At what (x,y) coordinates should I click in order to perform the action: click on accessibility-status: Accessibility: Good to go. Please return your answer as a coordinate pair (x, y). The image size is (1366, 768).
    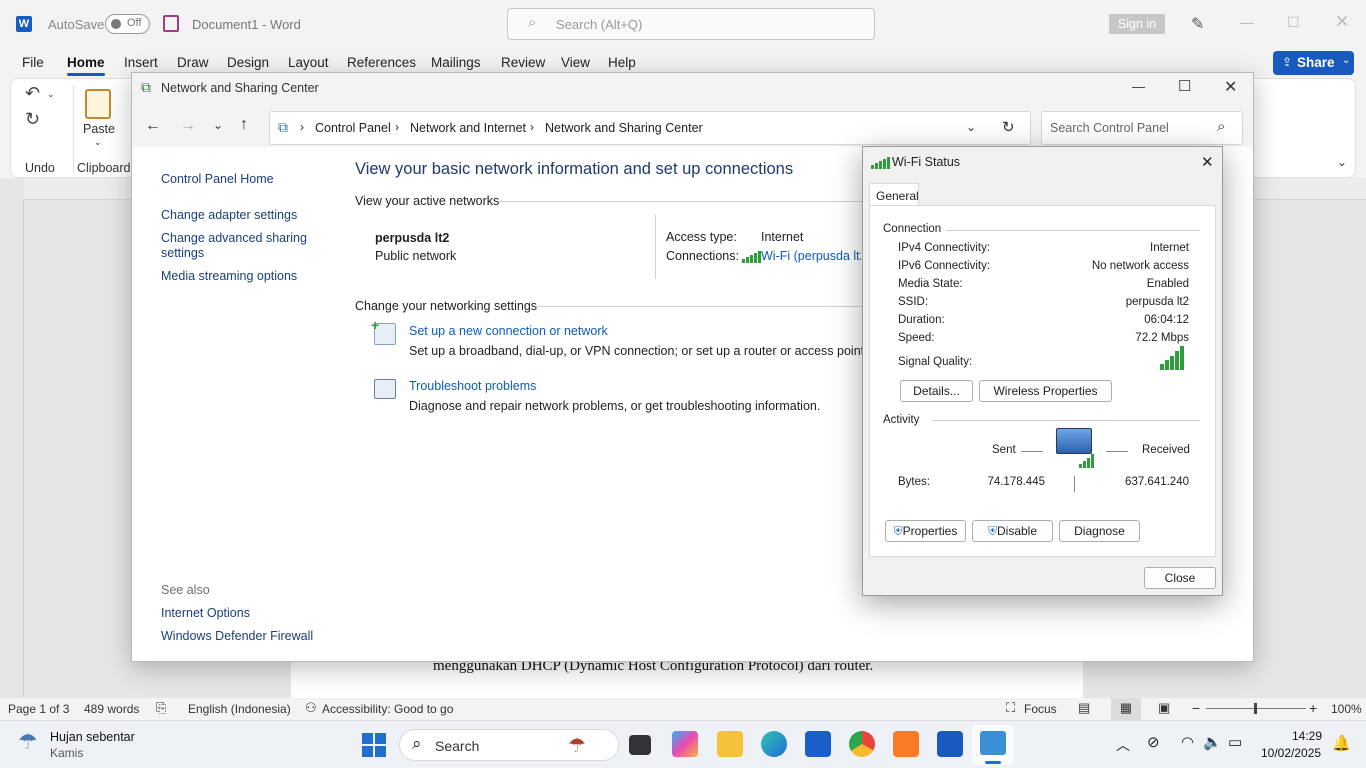
    Looking at the image, I should click on (387, 709).